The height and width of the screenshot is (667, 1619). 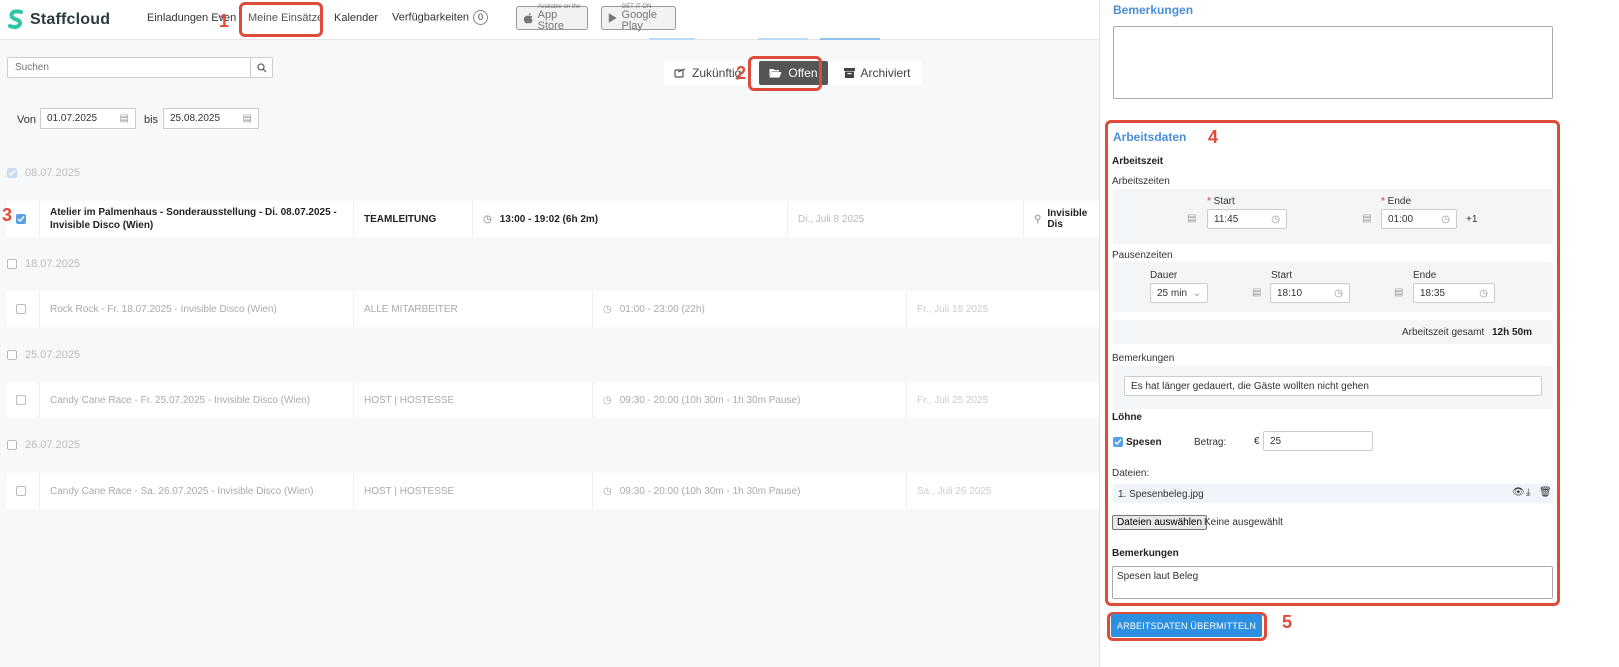 I want to click on future-icon, so click(x=680, y=72).